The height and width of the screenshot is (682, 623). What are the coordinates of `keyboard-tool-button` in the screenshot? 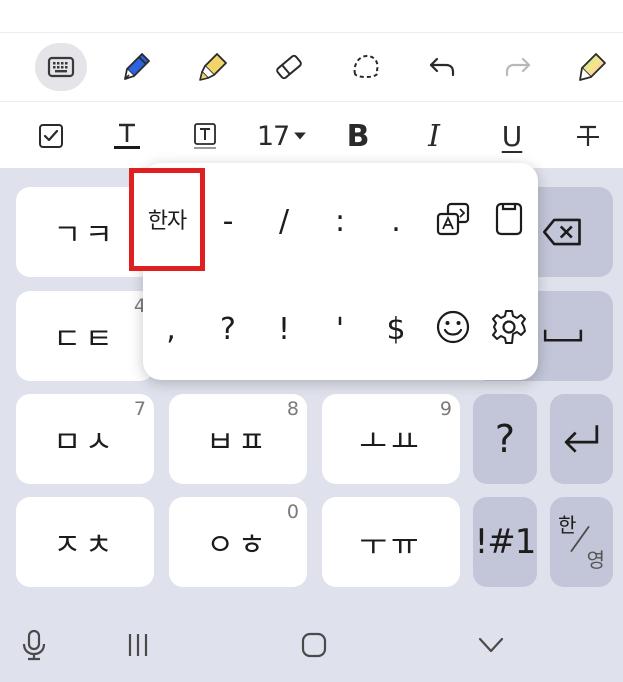 It's located at (61, 67).